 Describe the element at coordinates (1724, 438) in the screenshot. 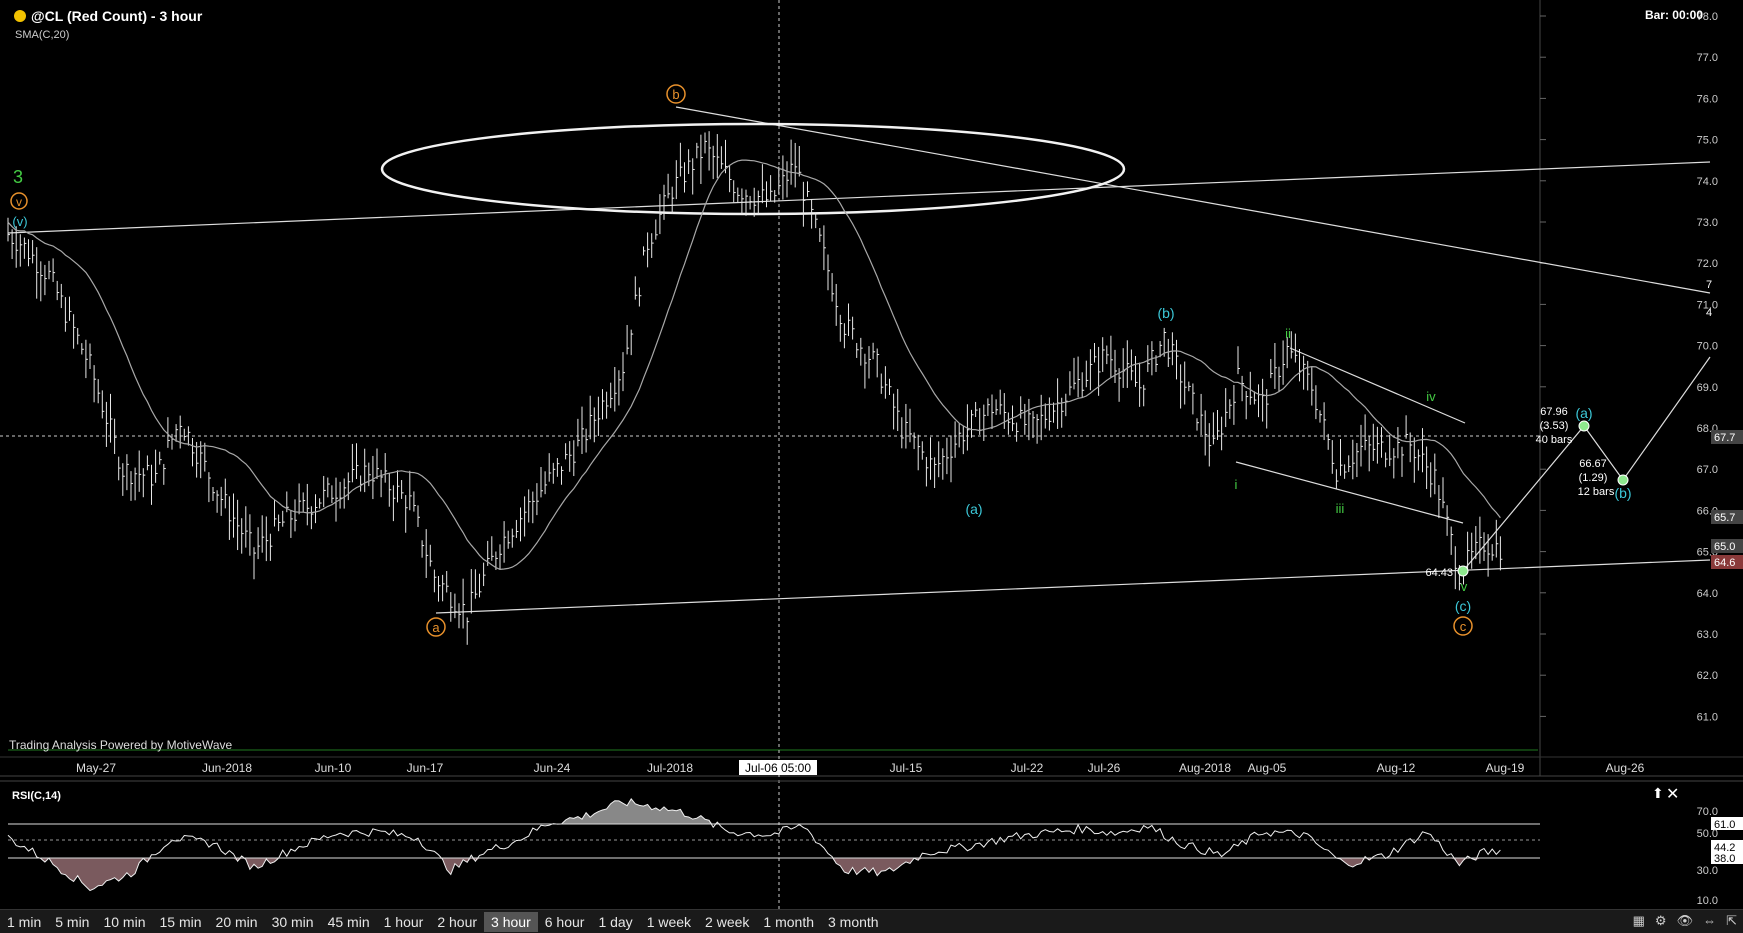

I see `price-tag-label: 67.7` at that location.